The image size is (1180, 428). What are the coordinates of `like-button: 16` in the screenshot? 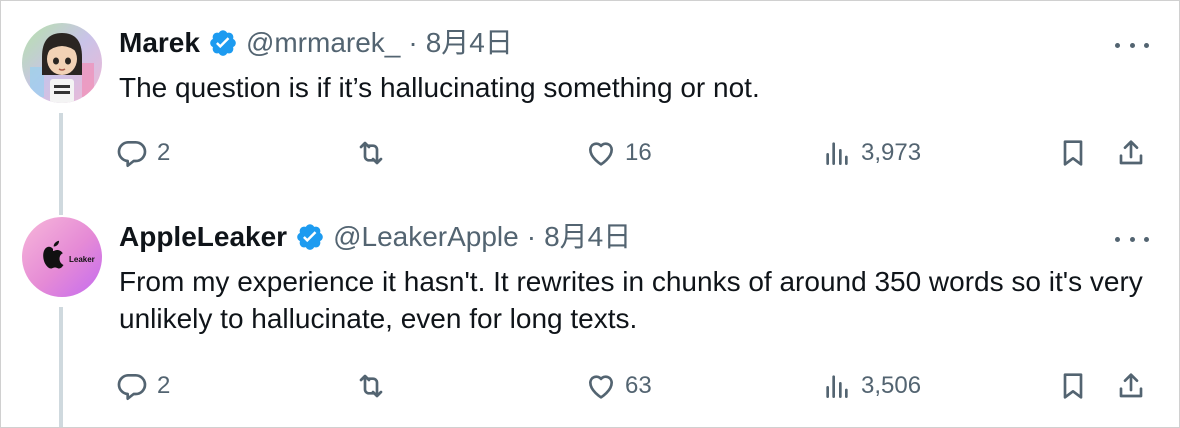 It's located at (618, 153).